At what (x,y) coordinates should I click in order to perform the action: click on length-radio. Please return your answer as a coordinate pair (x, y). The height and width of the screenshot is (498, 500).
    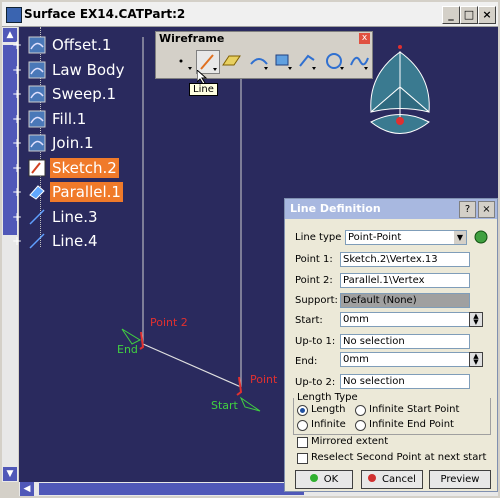
    Looking at the image, I should click on (302, 410).